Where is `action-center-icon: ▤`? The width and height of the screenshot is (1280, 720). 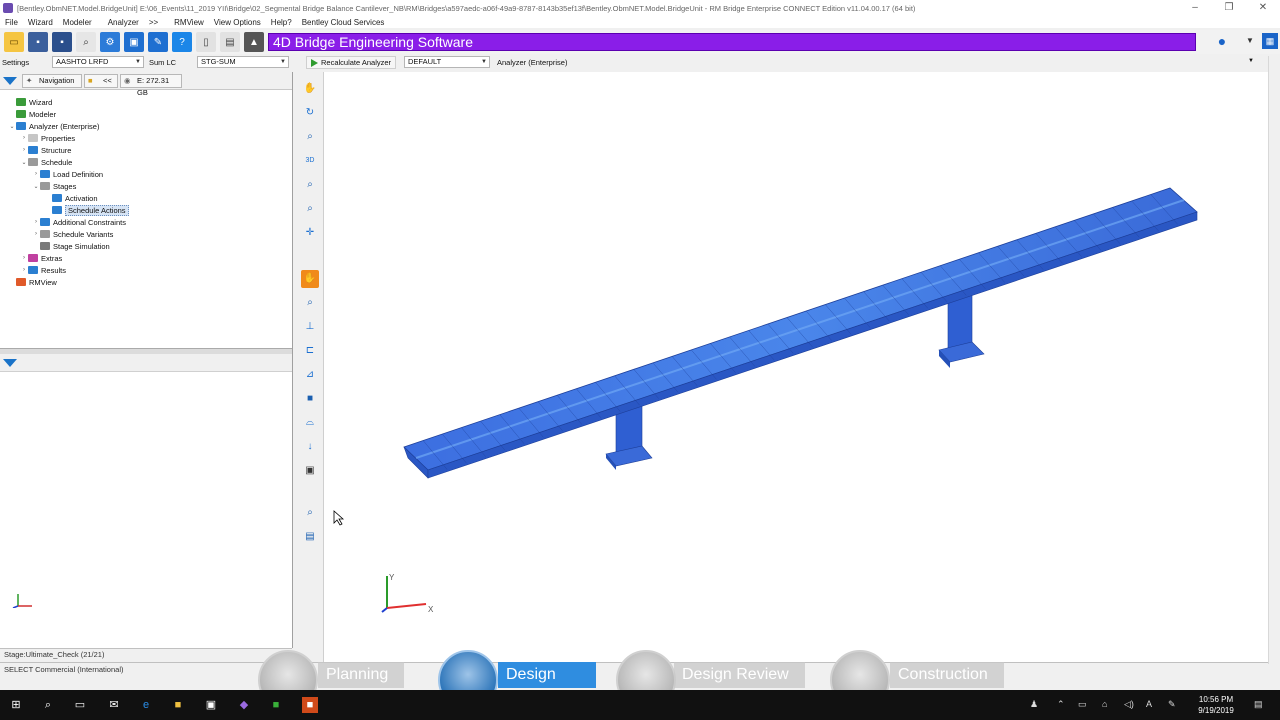
action-center-icon: ▤ is located at coordinates (1258, 704).